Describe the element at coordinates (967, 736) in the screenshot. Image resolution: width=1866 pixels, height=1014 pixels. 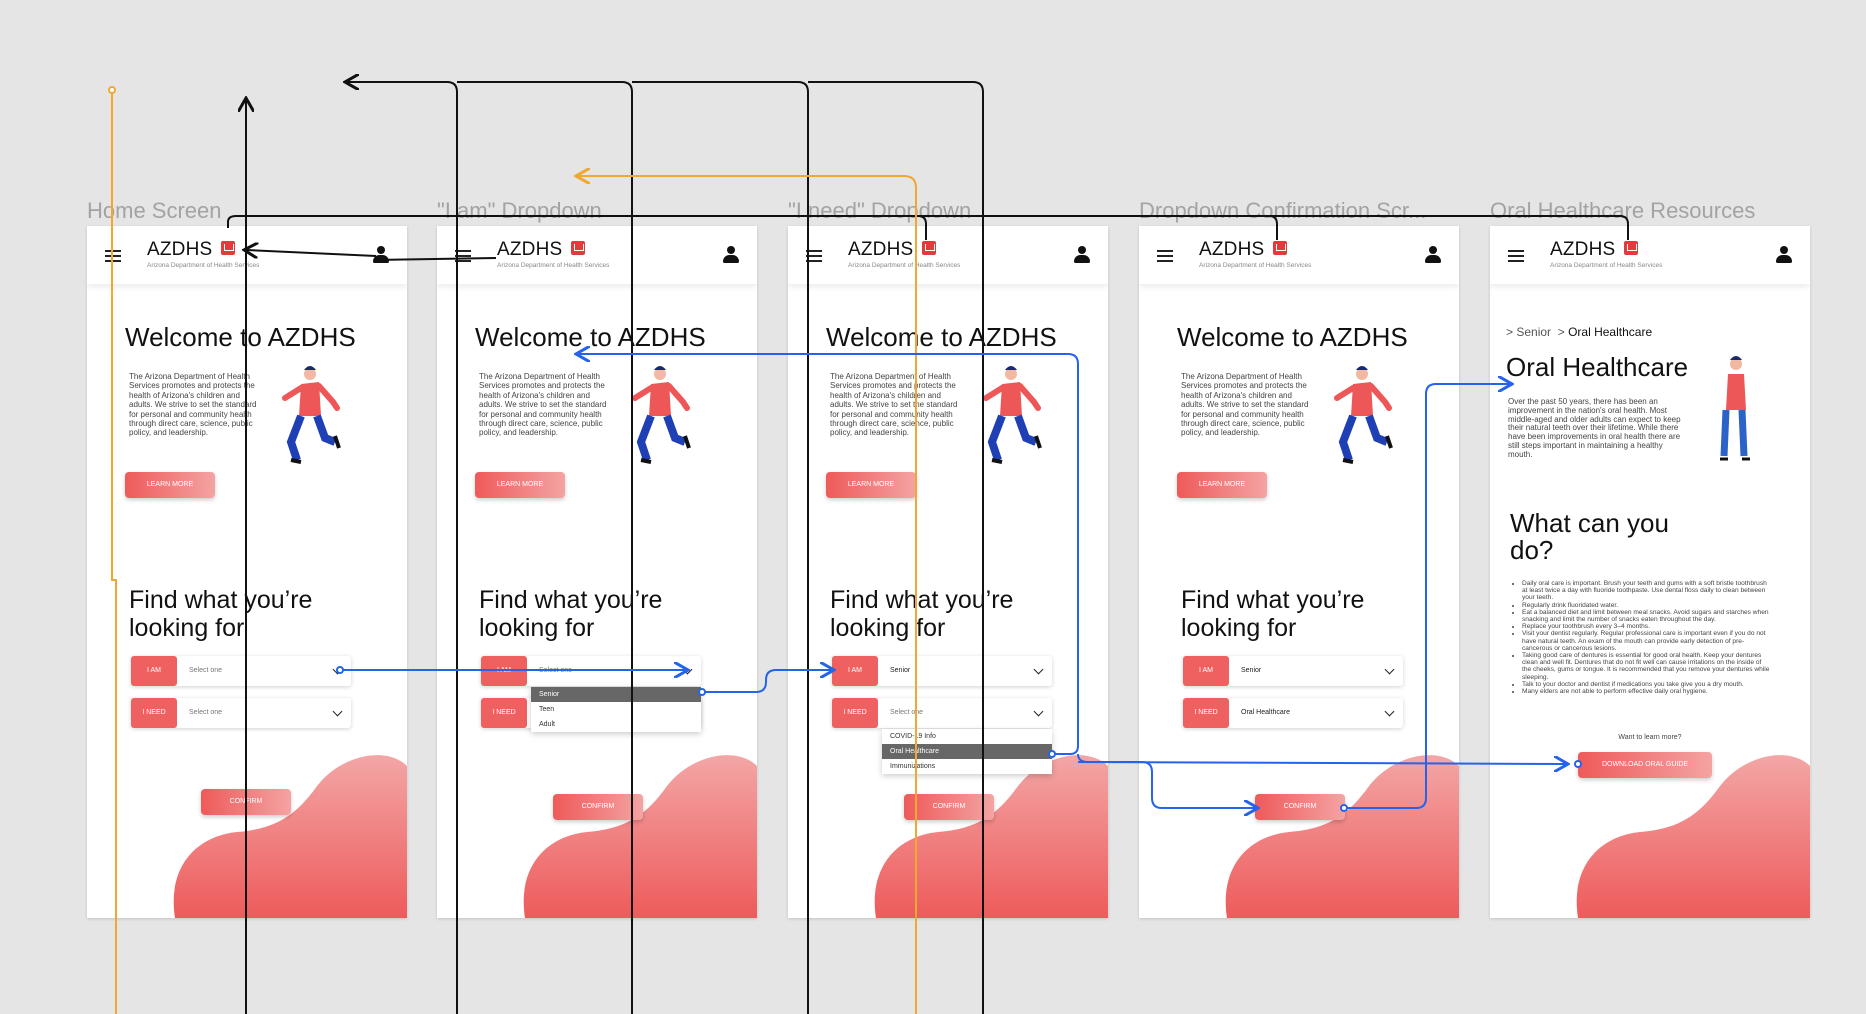
I see `option-covid-info: COVID-19 Info` at that location.